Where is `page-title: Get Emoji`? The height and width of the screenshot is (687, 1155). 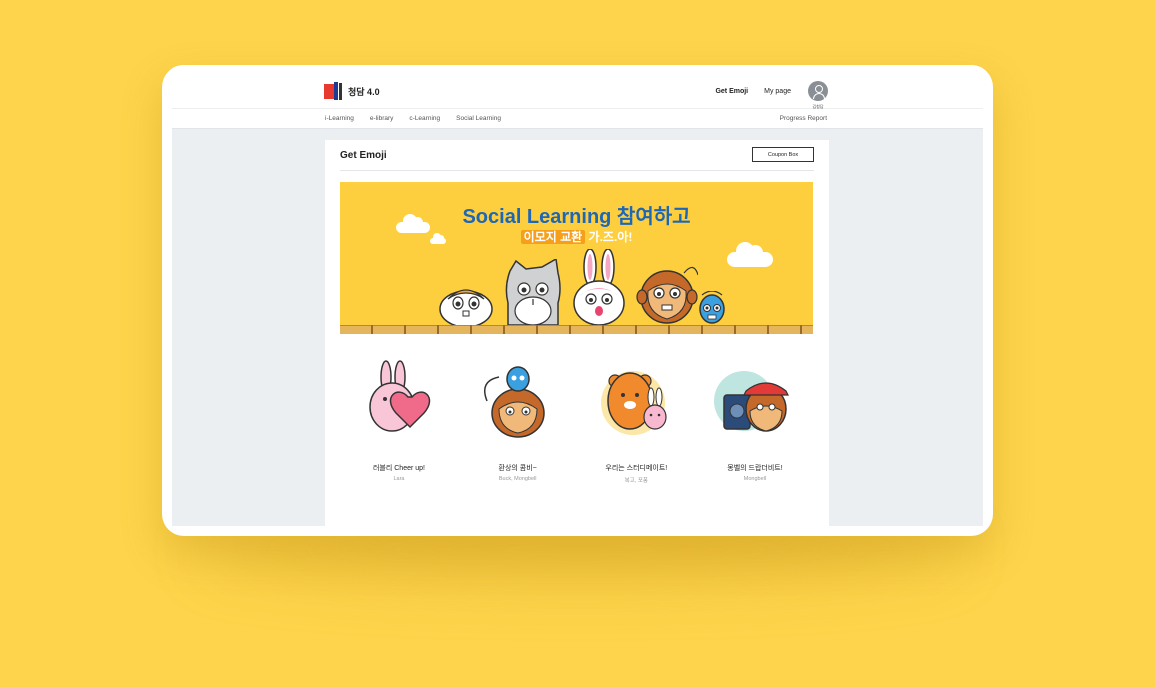 page-title: Get Emoji is located at coordinates (363, 155).